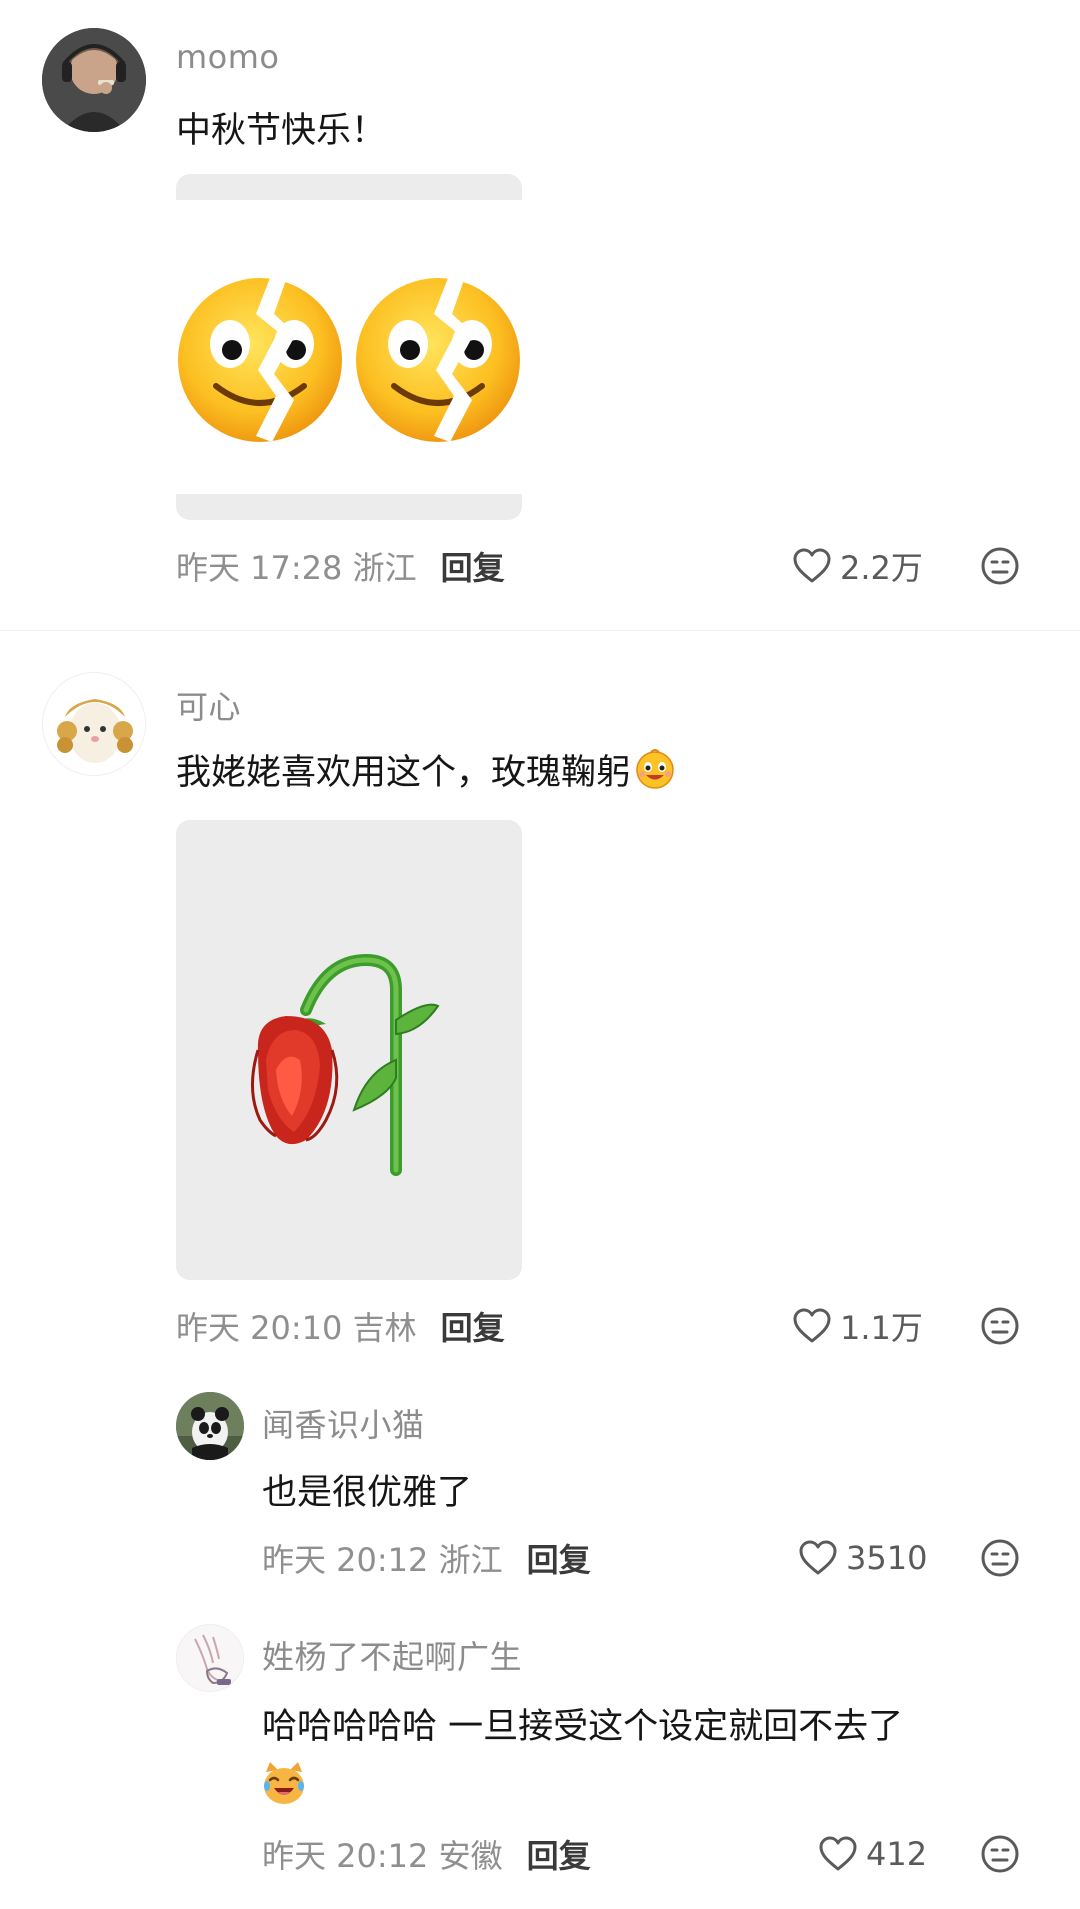 The height and width of the screenshot is (1909, 1080). I want to click on like-button: 3510, so click(862, 1558).